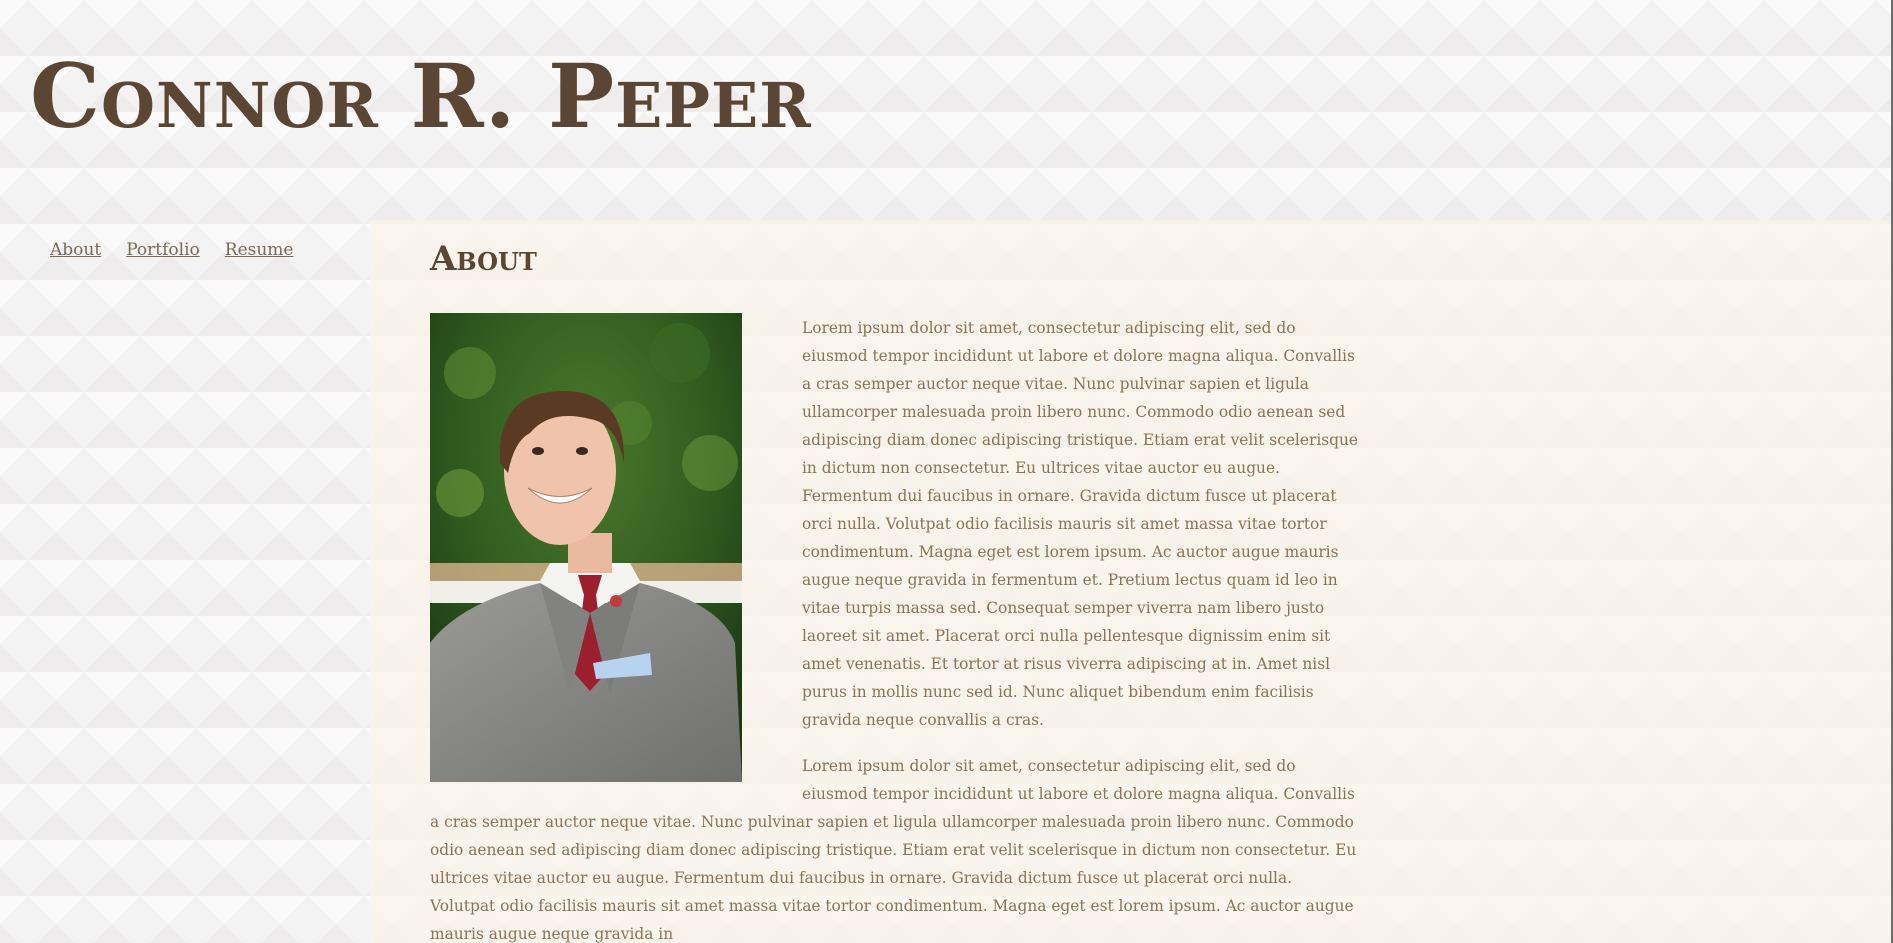 The image size is (1893, 943). What do you see at coordinates (421, 96) in the screenshot?
I see `site-title: Connor R. Peper` at bounding box center [421, 96].